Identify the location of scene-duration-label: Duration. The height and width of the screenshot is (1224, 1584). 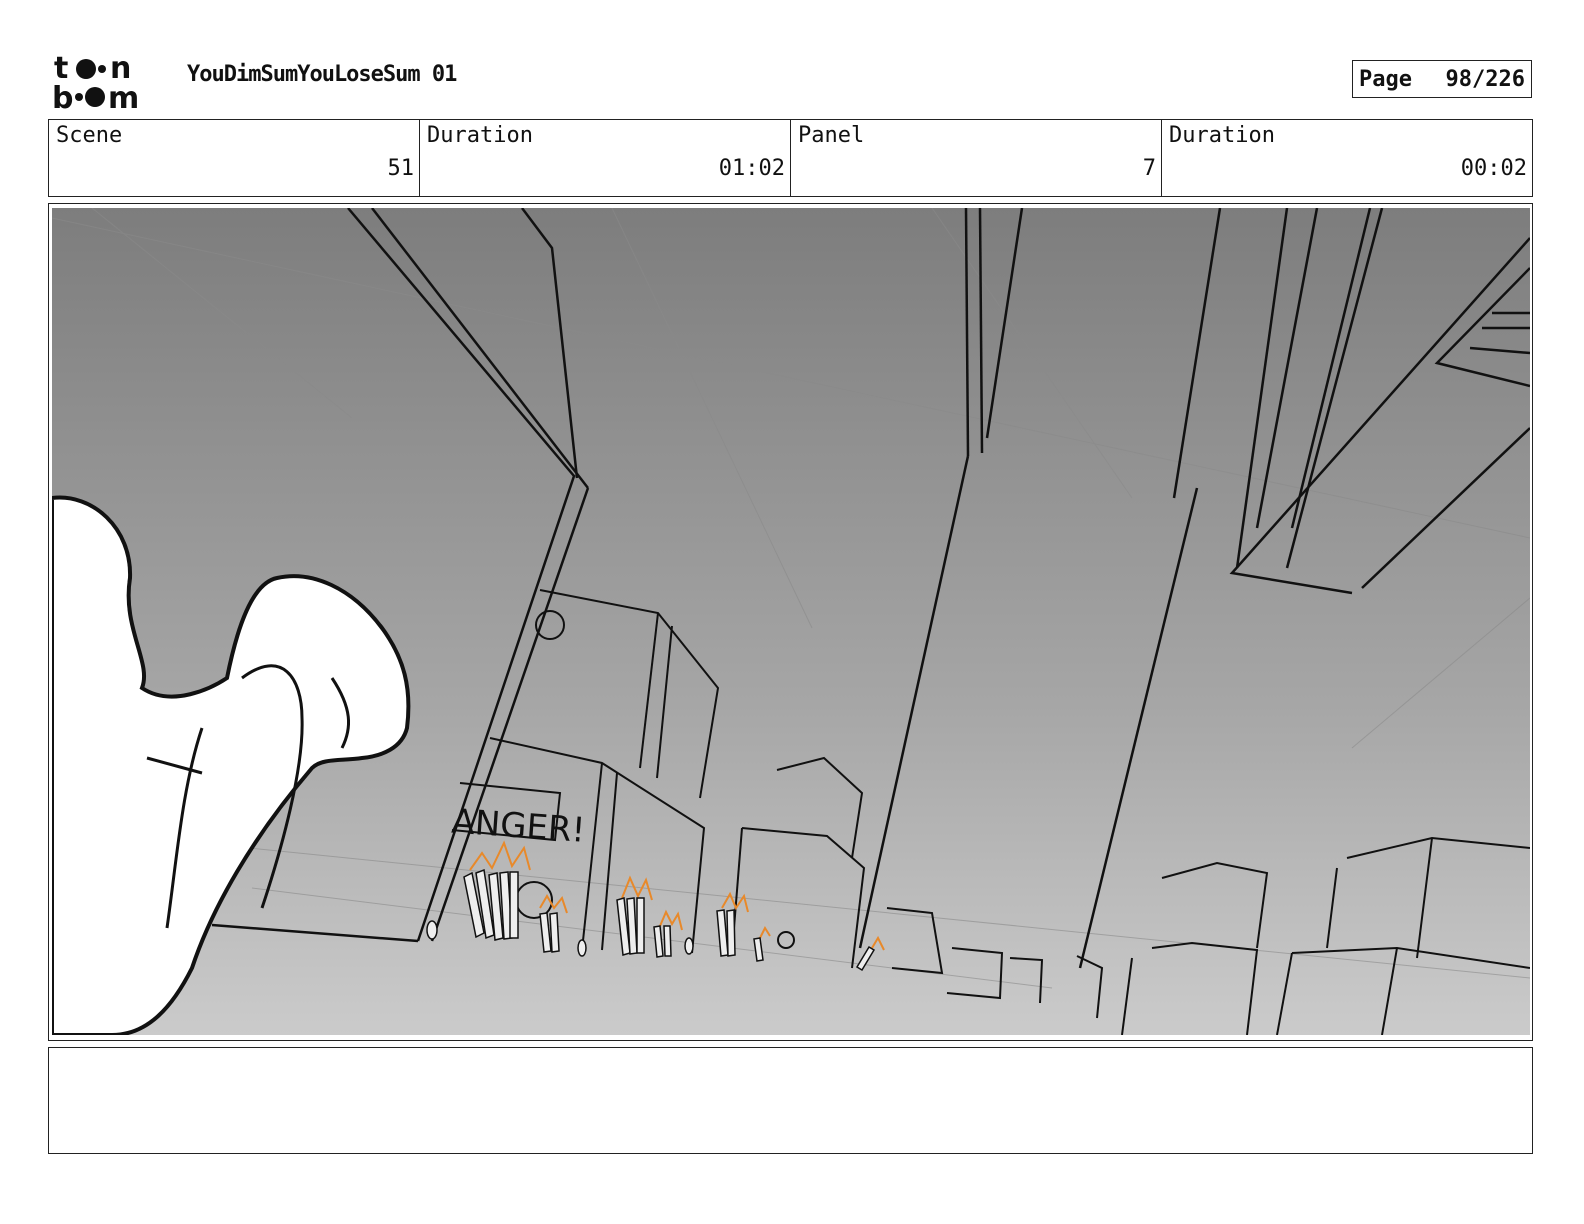
(480, 135).